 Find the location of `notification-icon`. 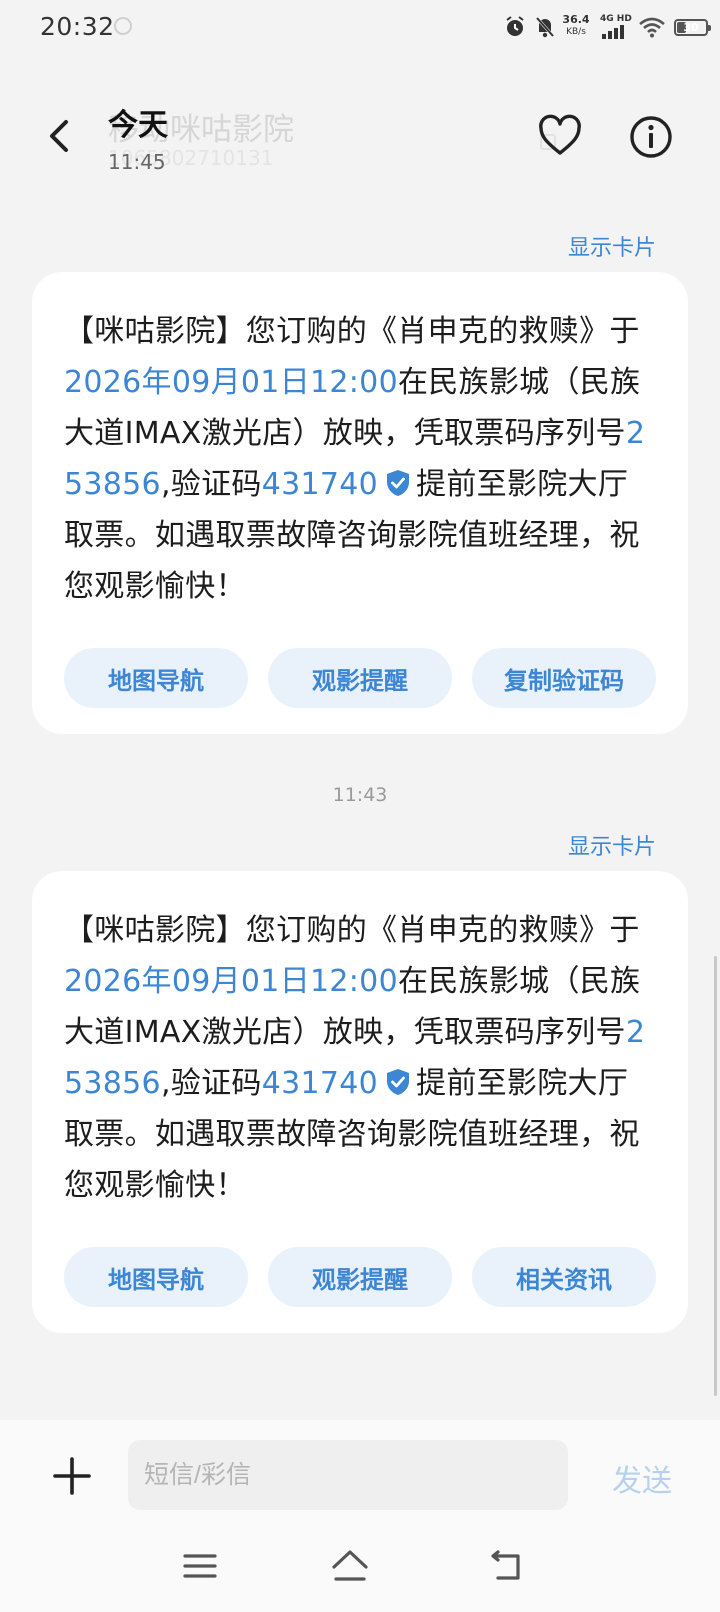

notification-icon is located at coordinates (123, 26).